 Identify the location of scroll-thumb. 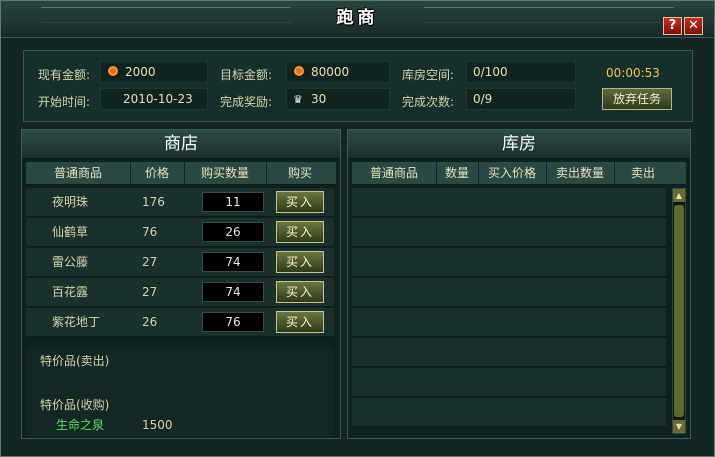
(679, 311).